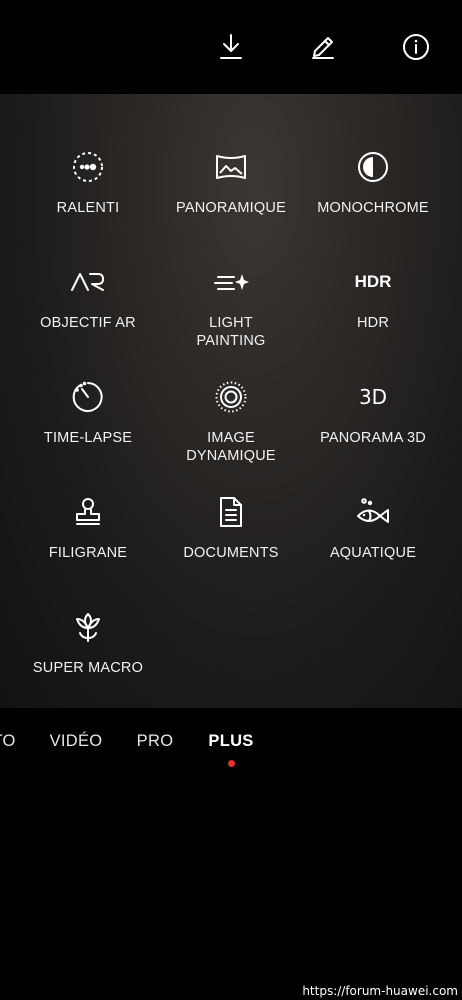 The height and width of the screenshot is (1000, 462). I want to click on mode-label: AQUATIQUE, so click(373, 553).